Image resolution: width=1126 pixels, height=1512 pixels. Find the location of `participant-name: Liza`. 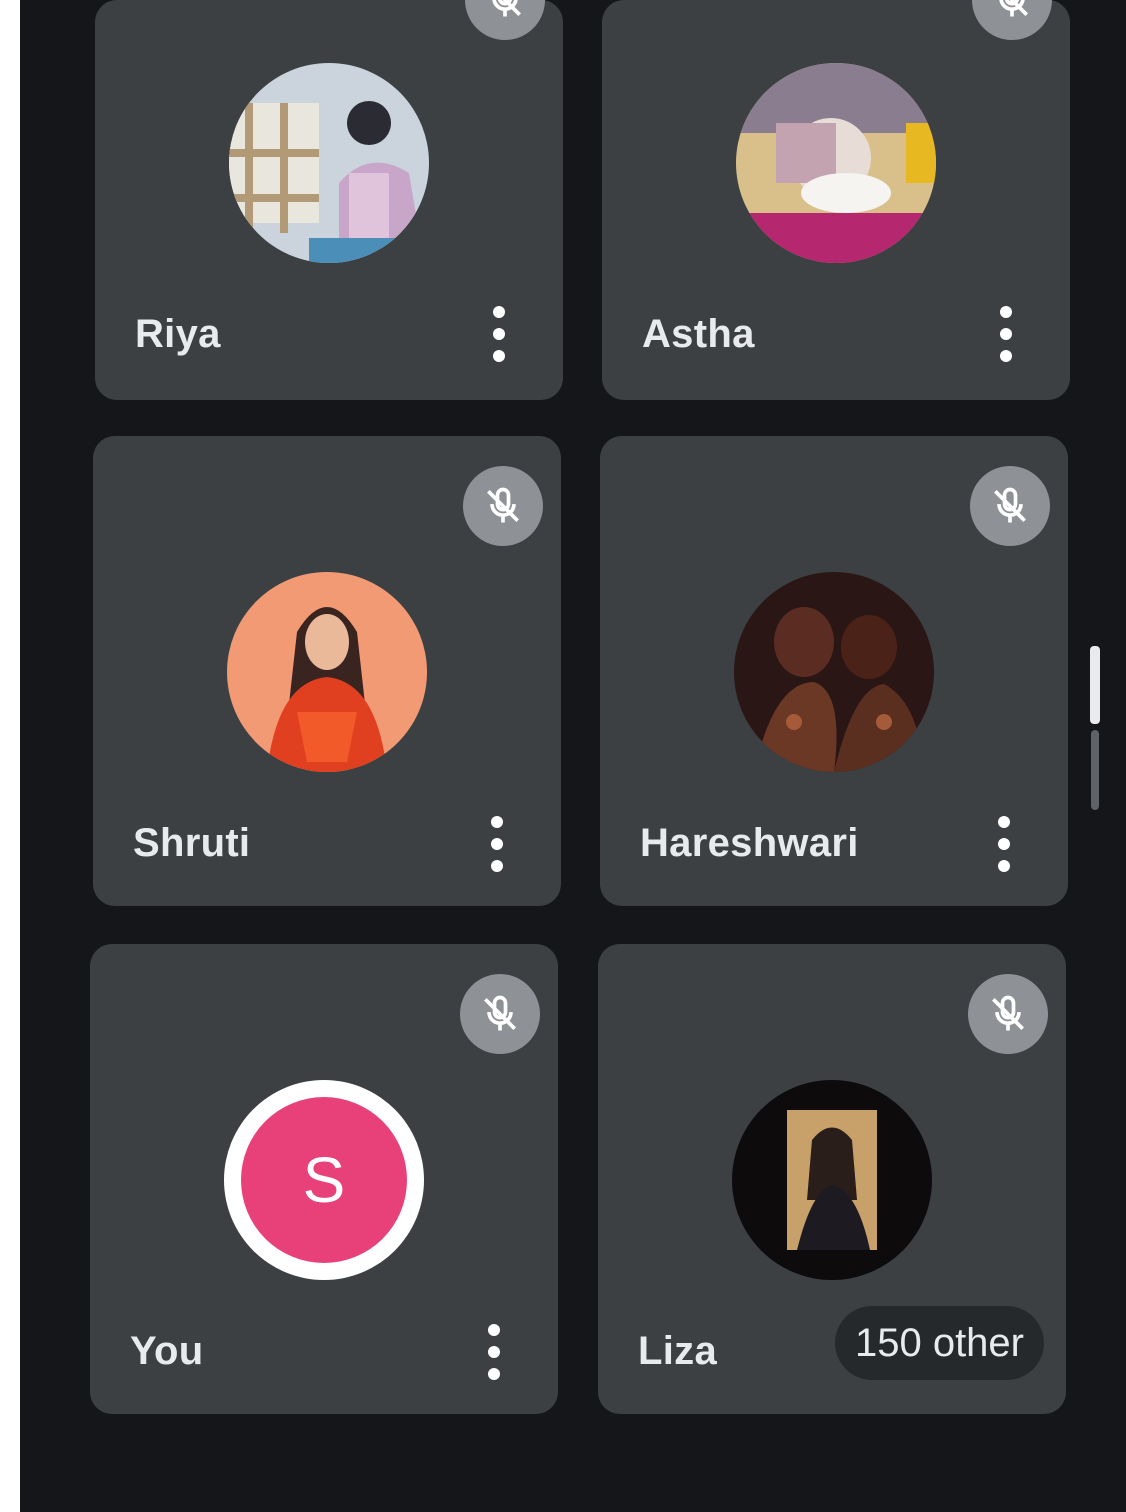

participant-name: Liza is located at coordinates (677, 1351).